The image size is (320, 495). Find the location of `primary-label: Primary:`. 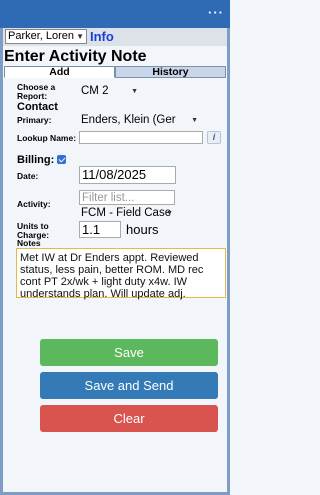

primary-label: Primary: is located at coordinates (34, 120).